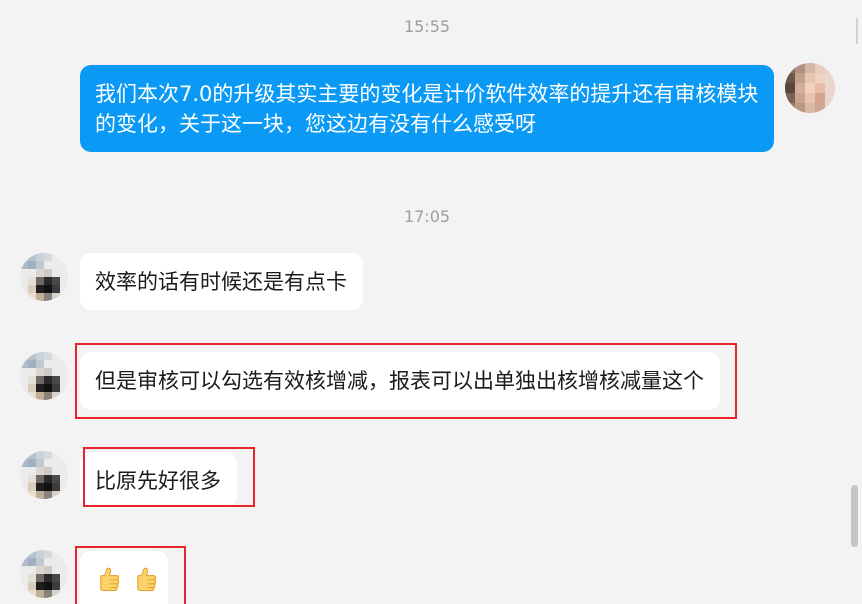 The height and width of the screenshot is (604, 862). Describe the element at coordinates (427, 26) in the screenshot. I see `timestamp: 15:55` at that location.